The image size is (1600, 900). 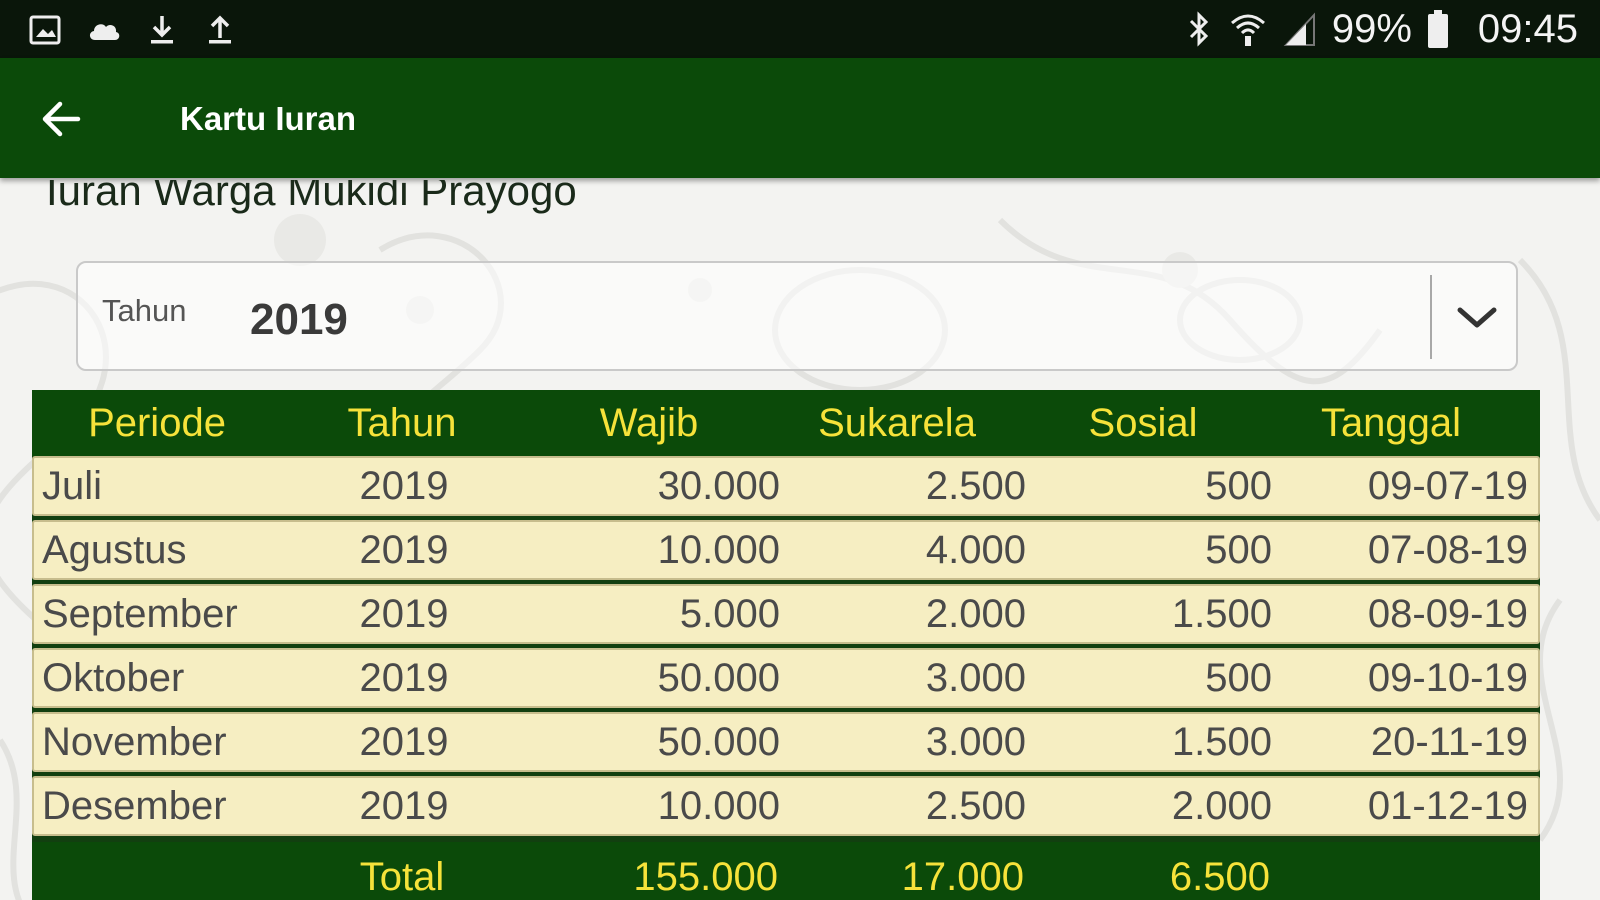 I want to click on cell-tanggal: 07-08-19, so click(x=1447, y=549).